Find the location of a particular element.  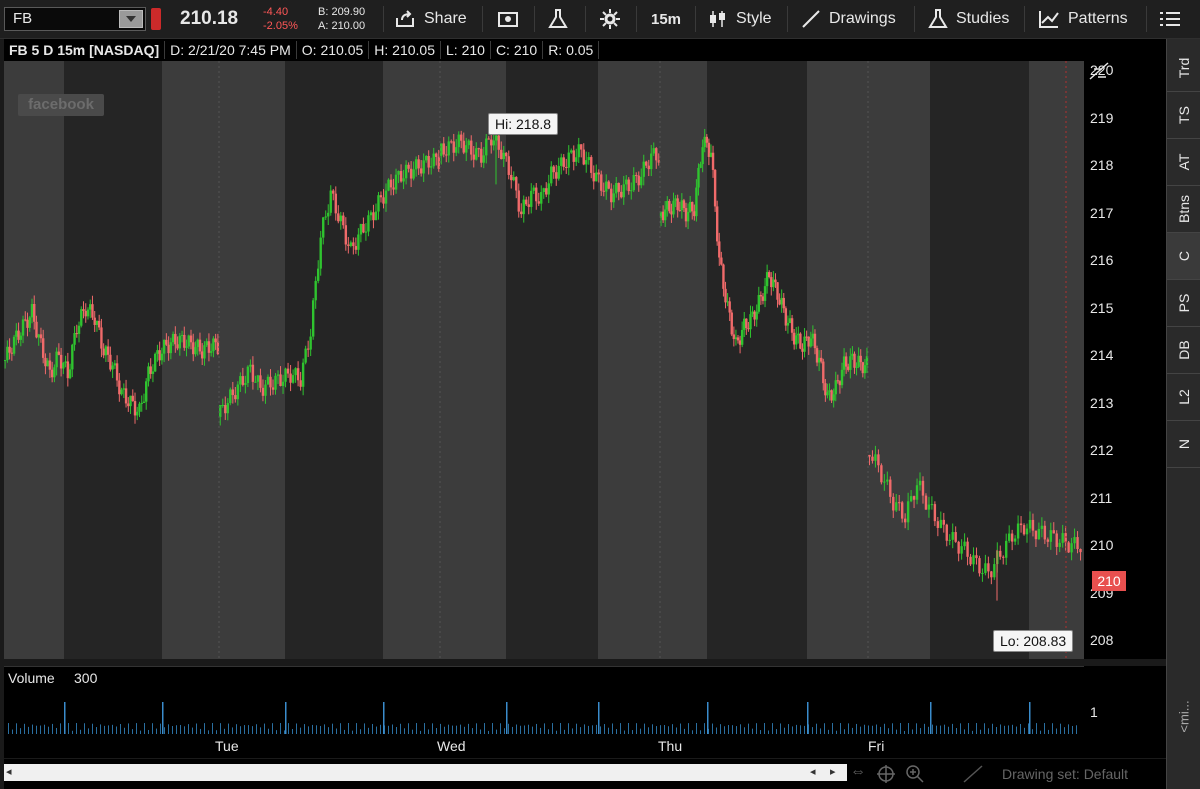

studies-button: Studies is located at coordinates (968, 19).